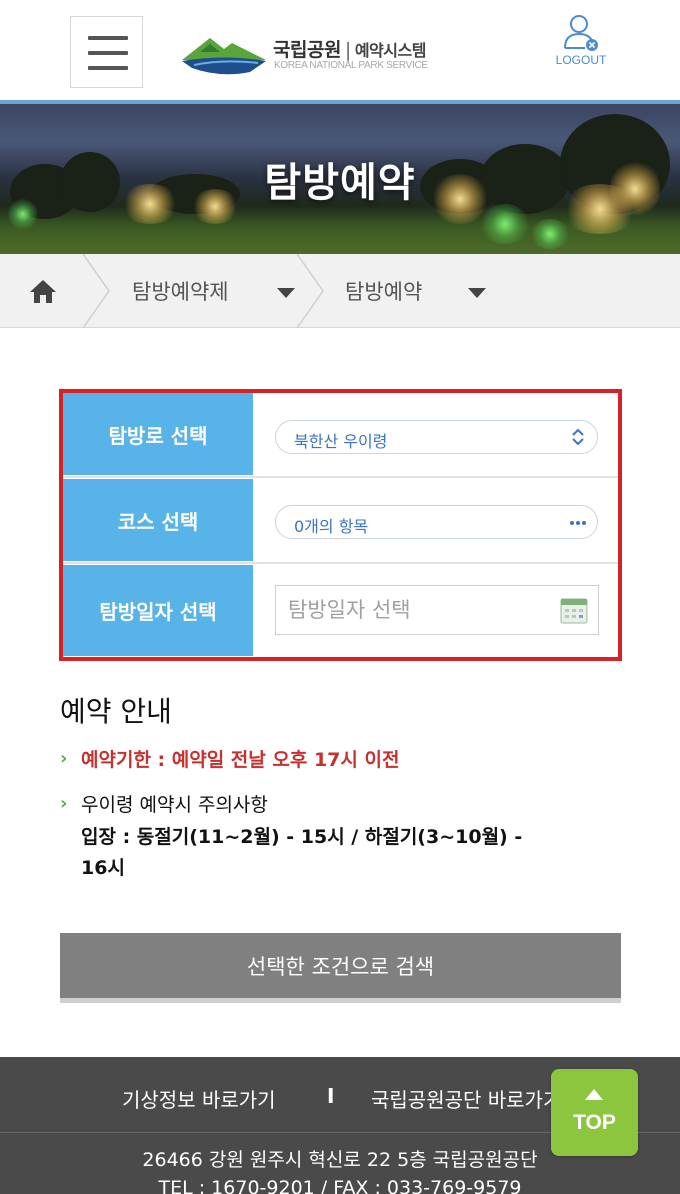  Describe the element at coordinates (108, 38) in the screenshot. I see `hamburger-icon` at that location.